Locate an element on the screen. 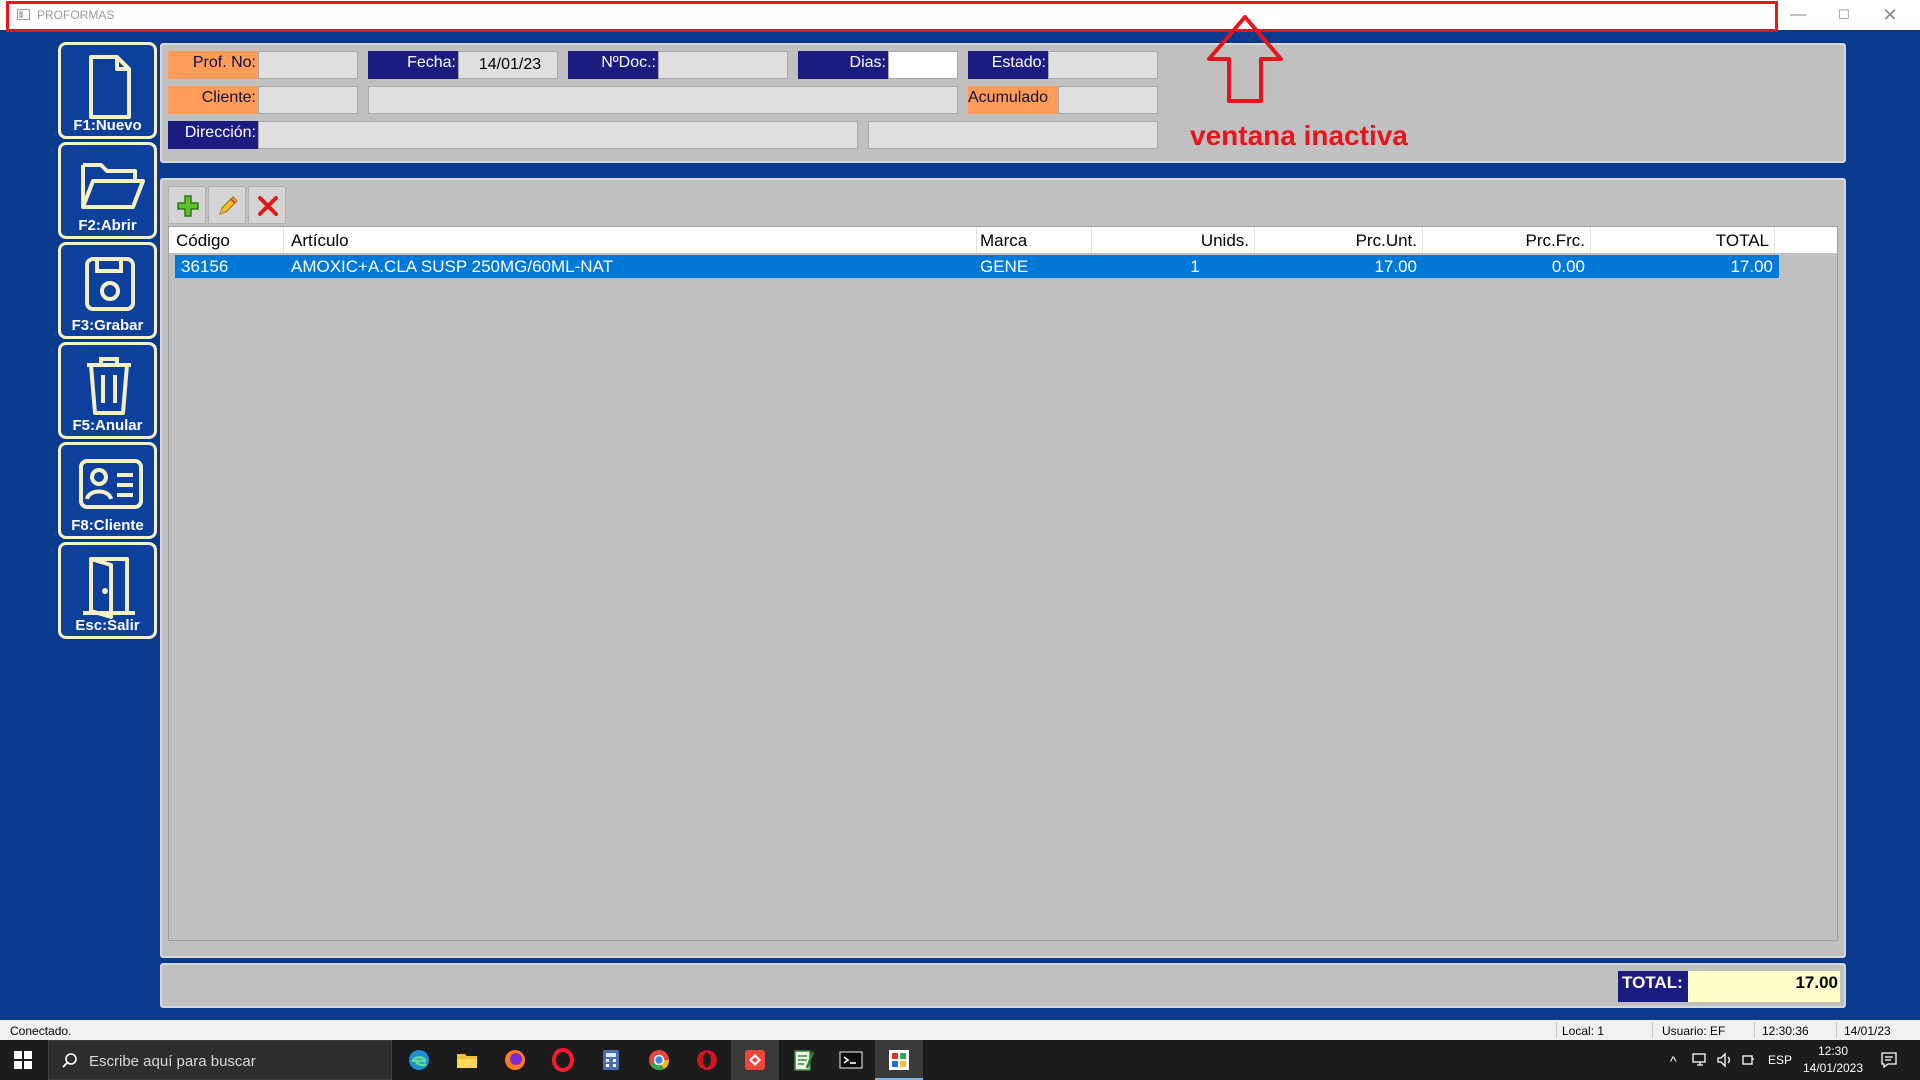 The height and width of the screenshot is (1080, 1920). status-time: 12:30:36 is located at coordinates (1785, 1031).